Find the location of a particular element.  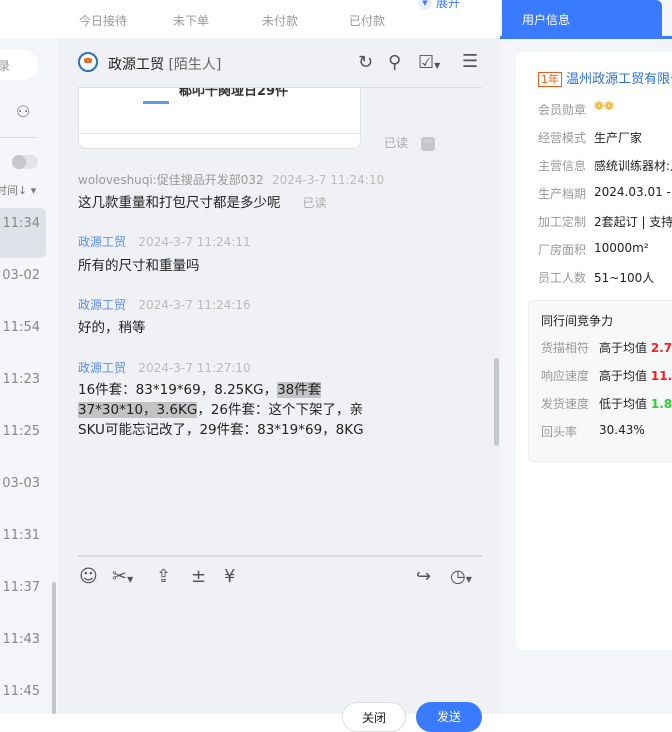

sort-dropdown: 时间↓ ▾ is located at coordinates (18, 190).